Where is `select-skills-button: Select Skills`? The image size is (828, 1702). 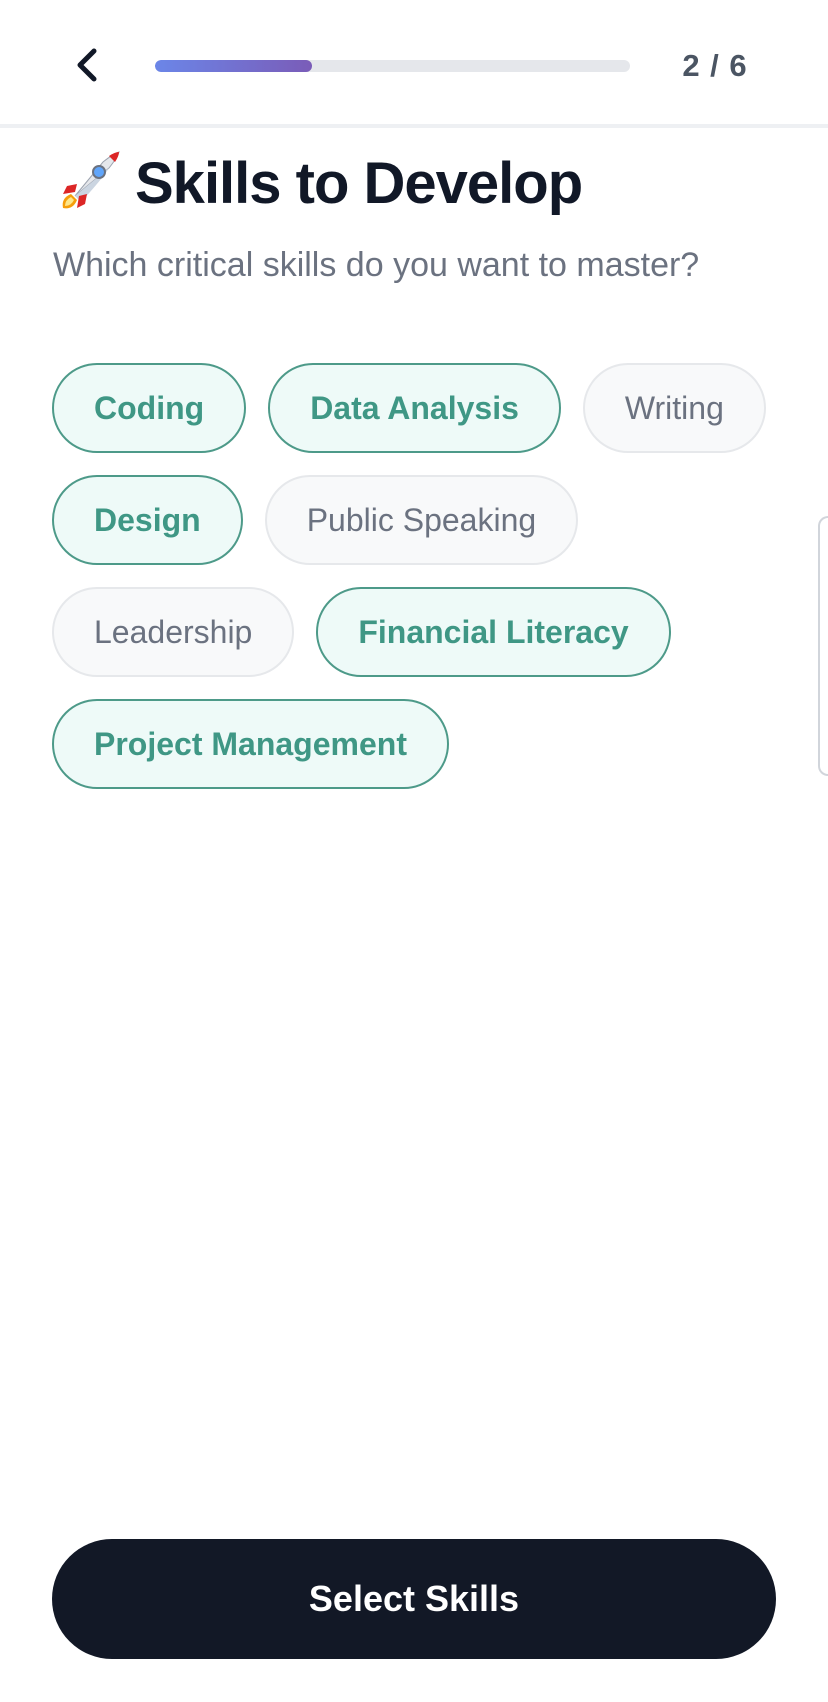
select-skills-button: Select Skills is located at coordinates (414, 1599).